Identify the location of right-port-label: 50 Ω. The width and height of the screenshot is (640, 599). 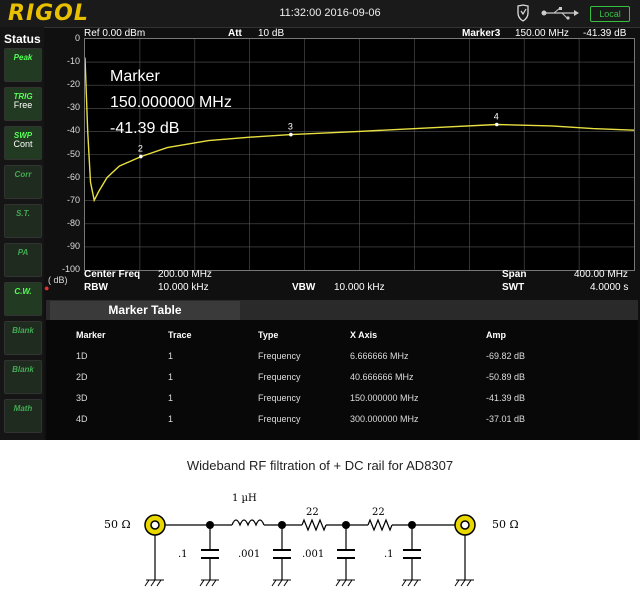
(505, 524).